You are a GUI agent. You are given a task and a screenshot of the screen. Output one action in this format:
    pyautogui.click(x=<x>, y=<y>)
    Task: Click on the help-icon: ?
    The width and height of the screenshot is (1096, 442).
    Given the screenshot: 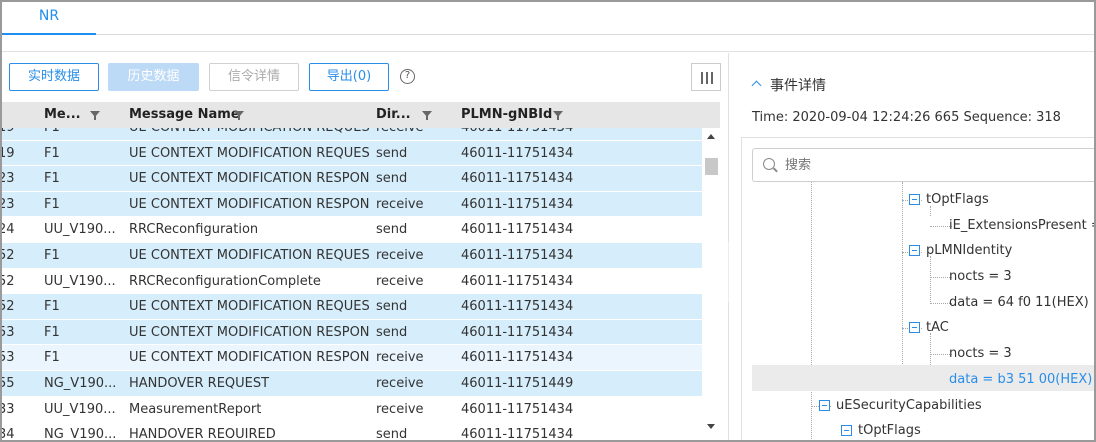 What is the action you would take?
    pyautogui.click(x=407, y=76)
    